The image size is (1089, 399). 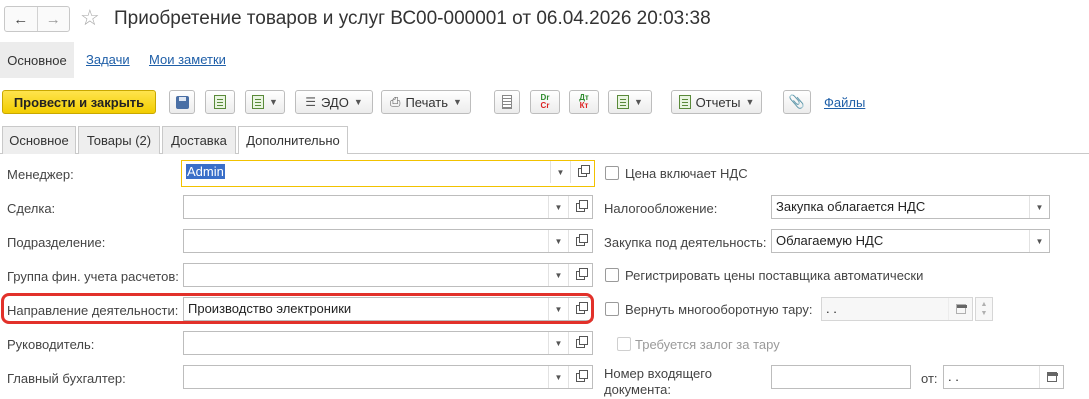 What do you see at coordinates (388, 241) in the screenshot?
I see `department-field: ▼` at bounding box center [388, 241].